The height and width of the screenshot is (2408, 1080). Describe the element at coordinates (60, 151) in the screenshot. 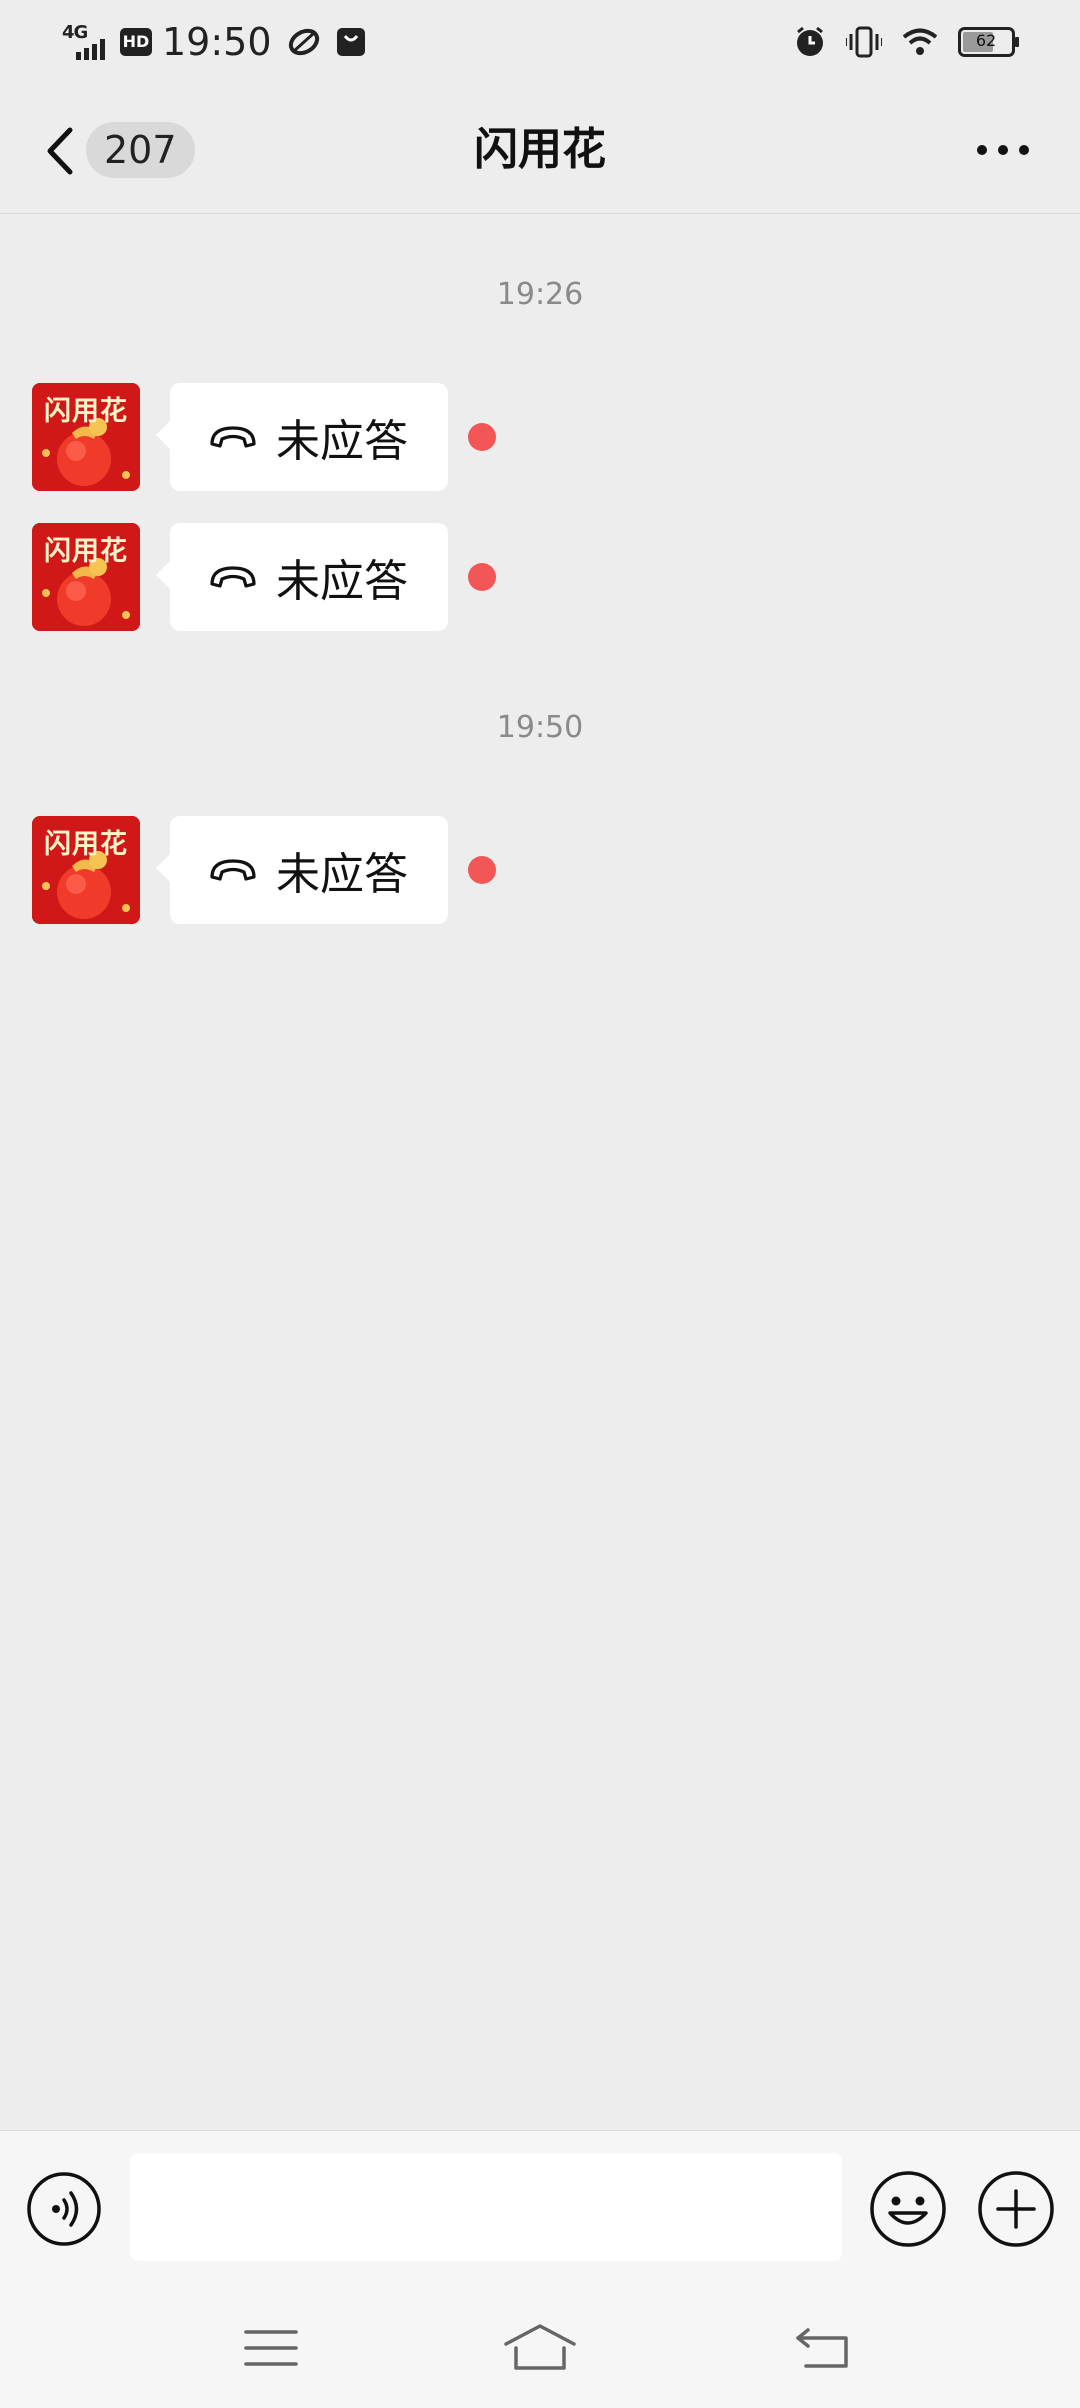

I see `back-arrow-icon` at that location.